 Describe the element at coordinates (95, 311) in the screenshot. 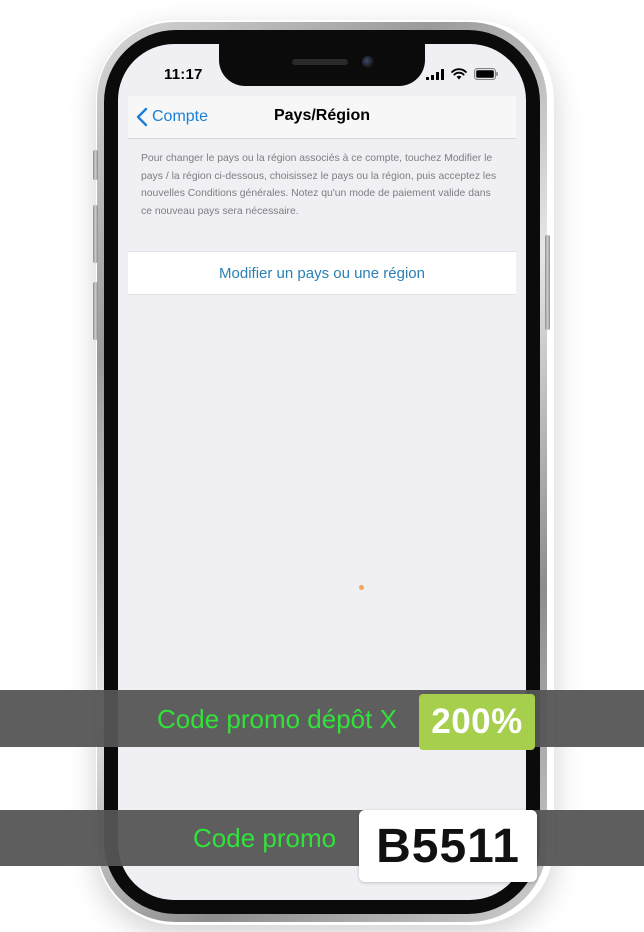

I see `volume-down-button` at that location.